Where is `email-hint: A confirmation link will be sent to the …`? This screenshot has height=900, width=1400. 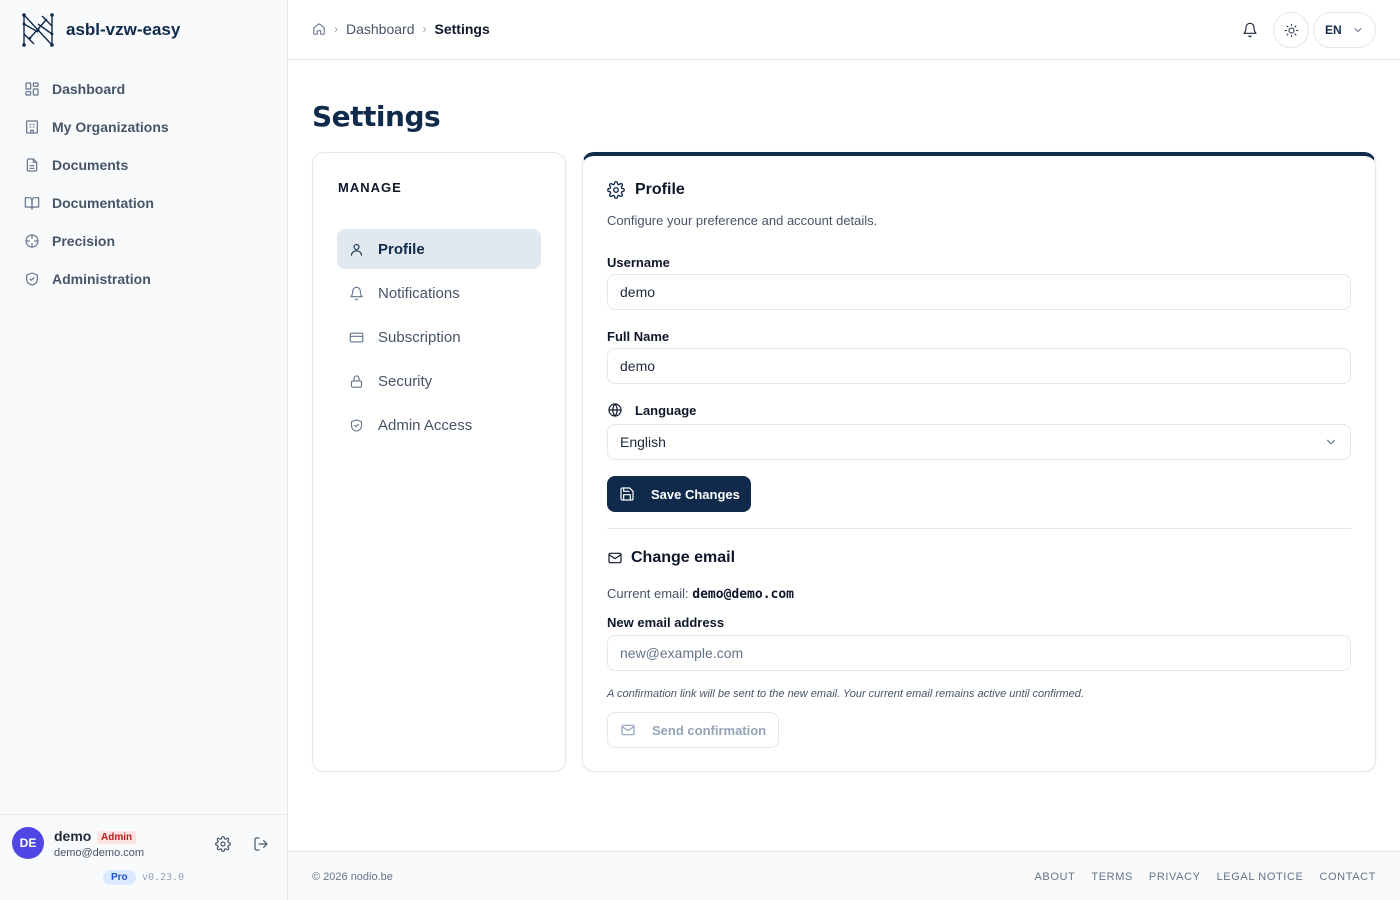 email-hint: A confirmation link will be sent to the … is located at coordinates (845, 694).